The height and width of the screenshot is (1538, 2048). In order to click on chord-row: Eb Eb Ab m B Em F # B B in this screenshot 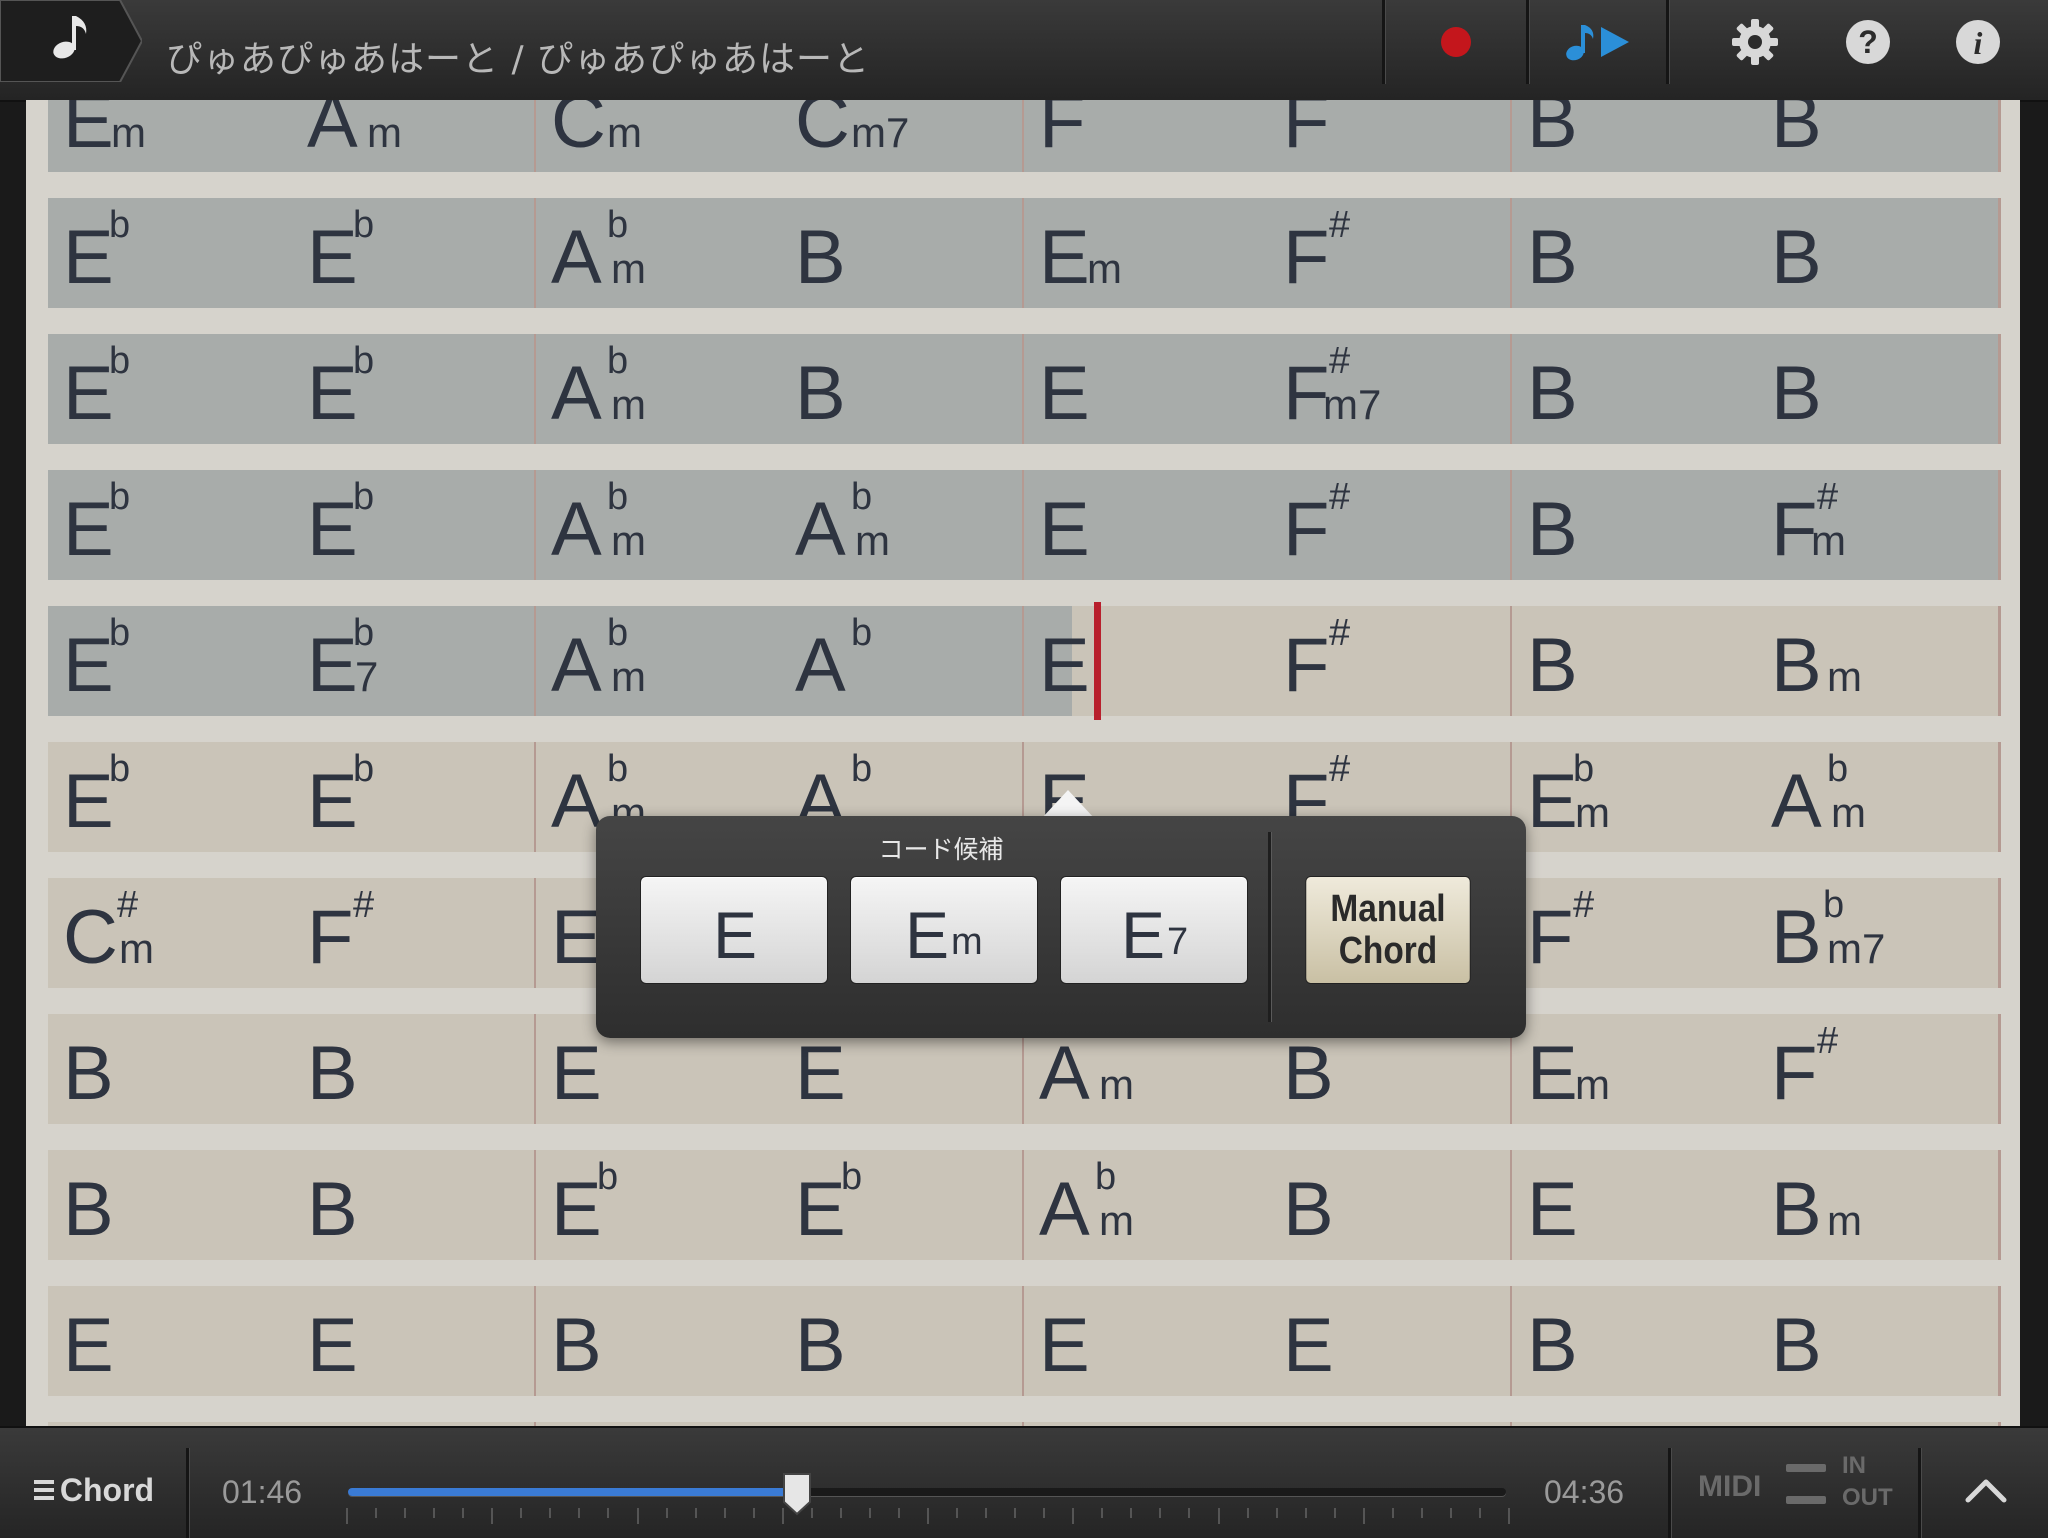, I will do `click(1025, 253)`.